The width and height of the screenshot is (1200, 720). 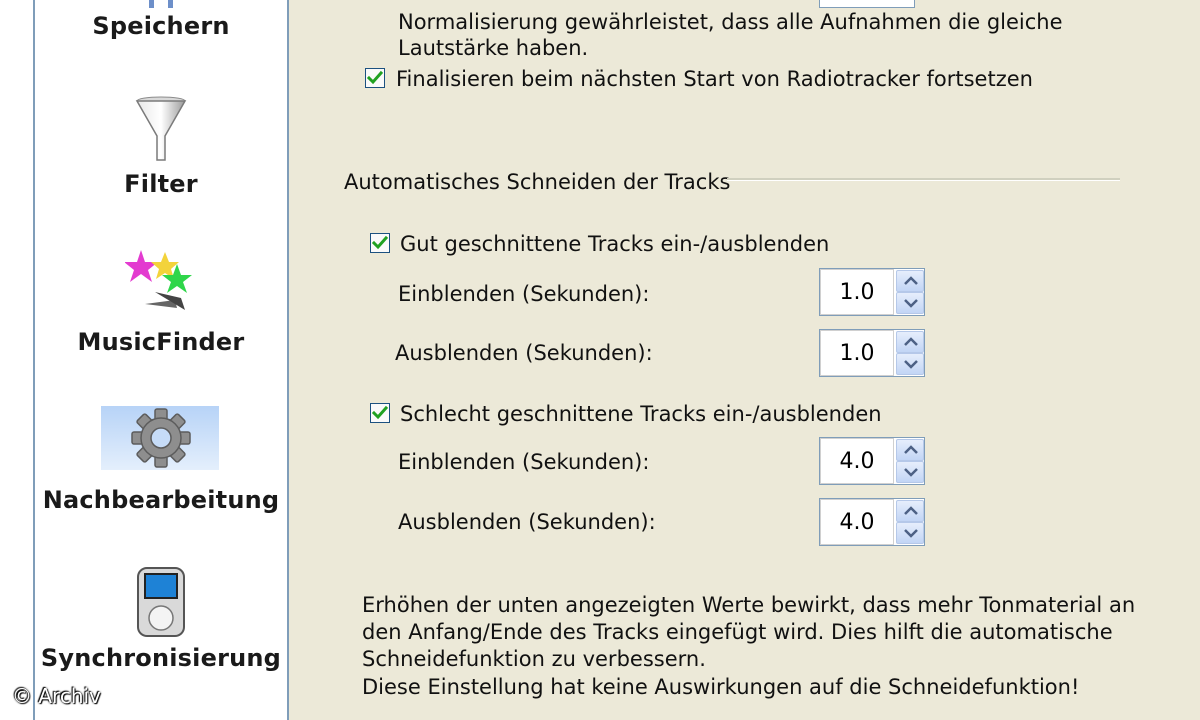 I want to click on sidebar-item-filter: Filter, so click(x=161, y=145).